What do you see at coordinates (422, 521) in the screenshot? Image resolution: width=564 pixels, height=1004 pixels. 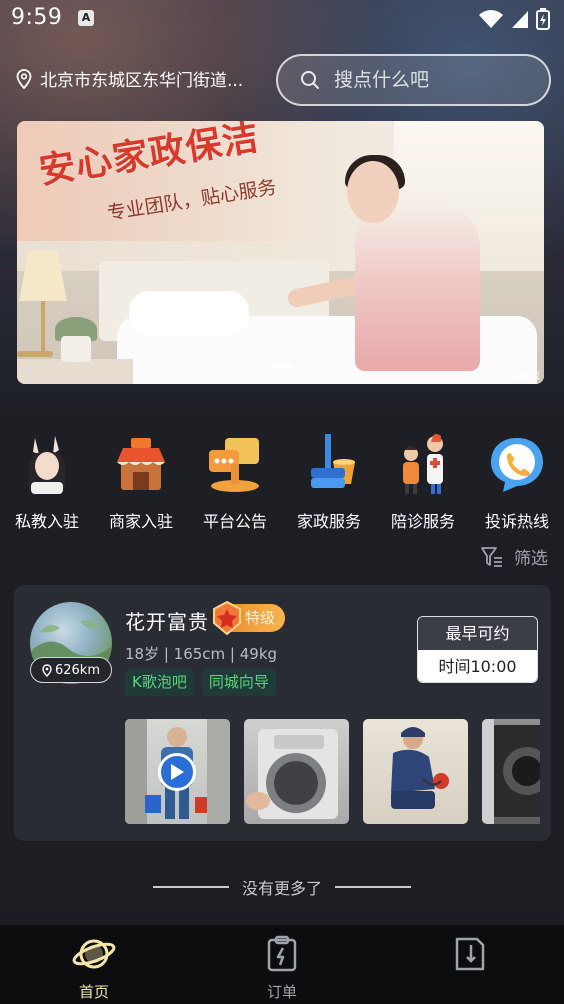 I see `quick-label: 陪诊服务` at bounding box center [422, 521].